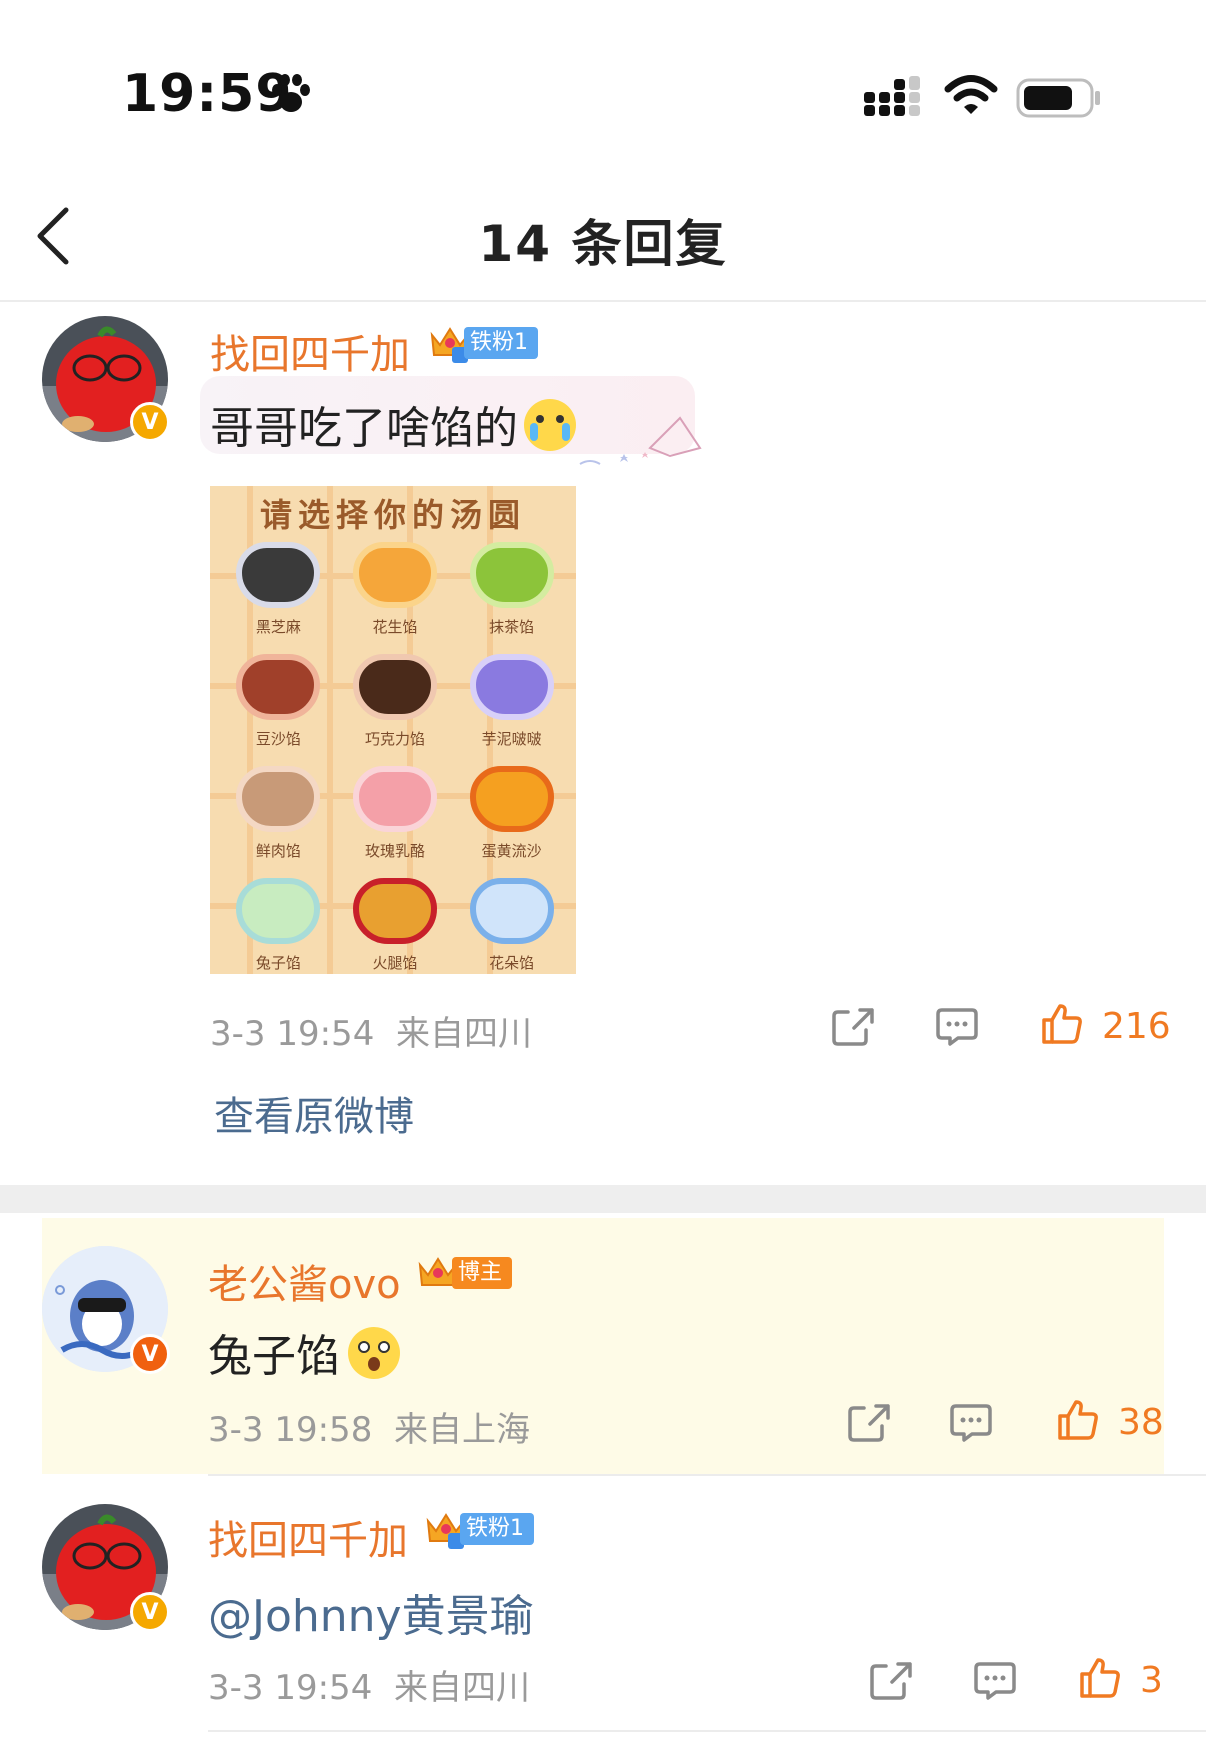  What do you see at coordinates (291, 93) in the screenshot?
I see `paw-icon` at bounding box center [291, 93].